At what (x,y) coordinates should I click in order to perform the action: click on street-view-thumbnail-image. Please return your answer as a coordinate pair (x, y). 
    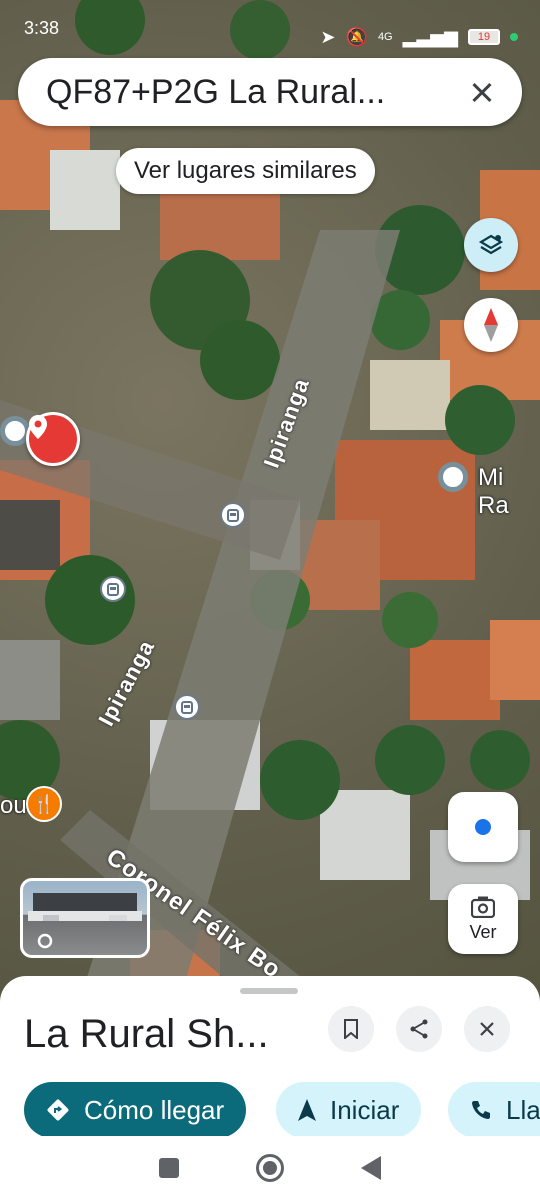
    Looking at the image, I should click on (85, 921).